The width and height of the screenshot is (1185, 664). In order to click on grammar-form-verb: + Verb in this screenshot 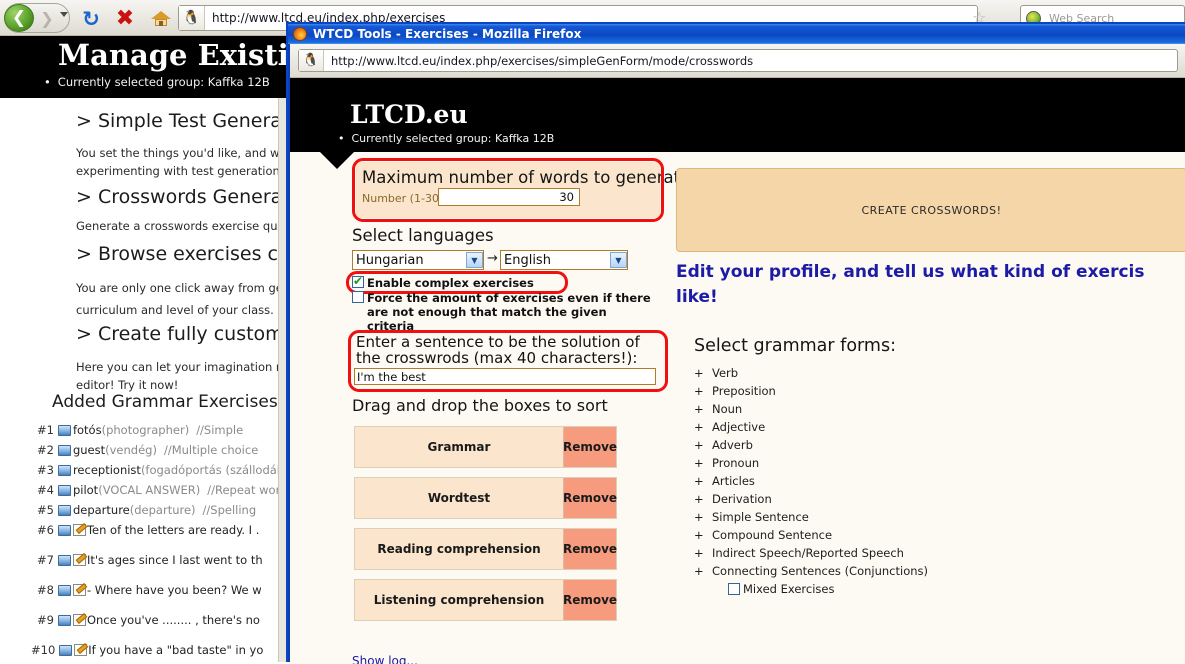, I will do `click(716, 373)`.